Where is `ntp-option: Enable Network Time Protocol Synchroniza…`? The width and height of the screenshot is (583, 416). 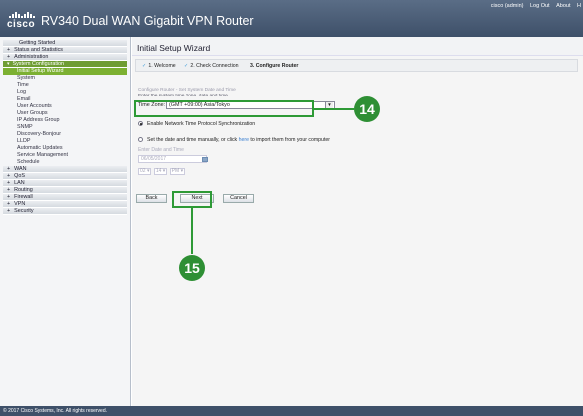 ntp-option: Enable Network Time Protocol Synchroniza… is located at coordinates (196, 124).